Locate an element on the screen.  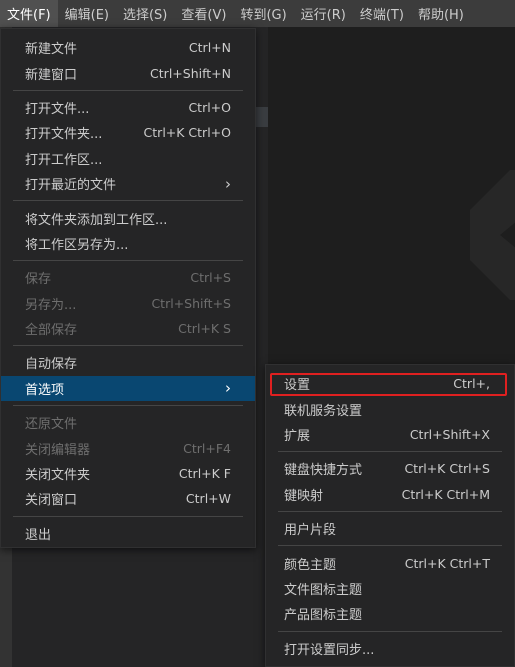
shortcut: Ctrl+S is located at coordinates (210, 278).